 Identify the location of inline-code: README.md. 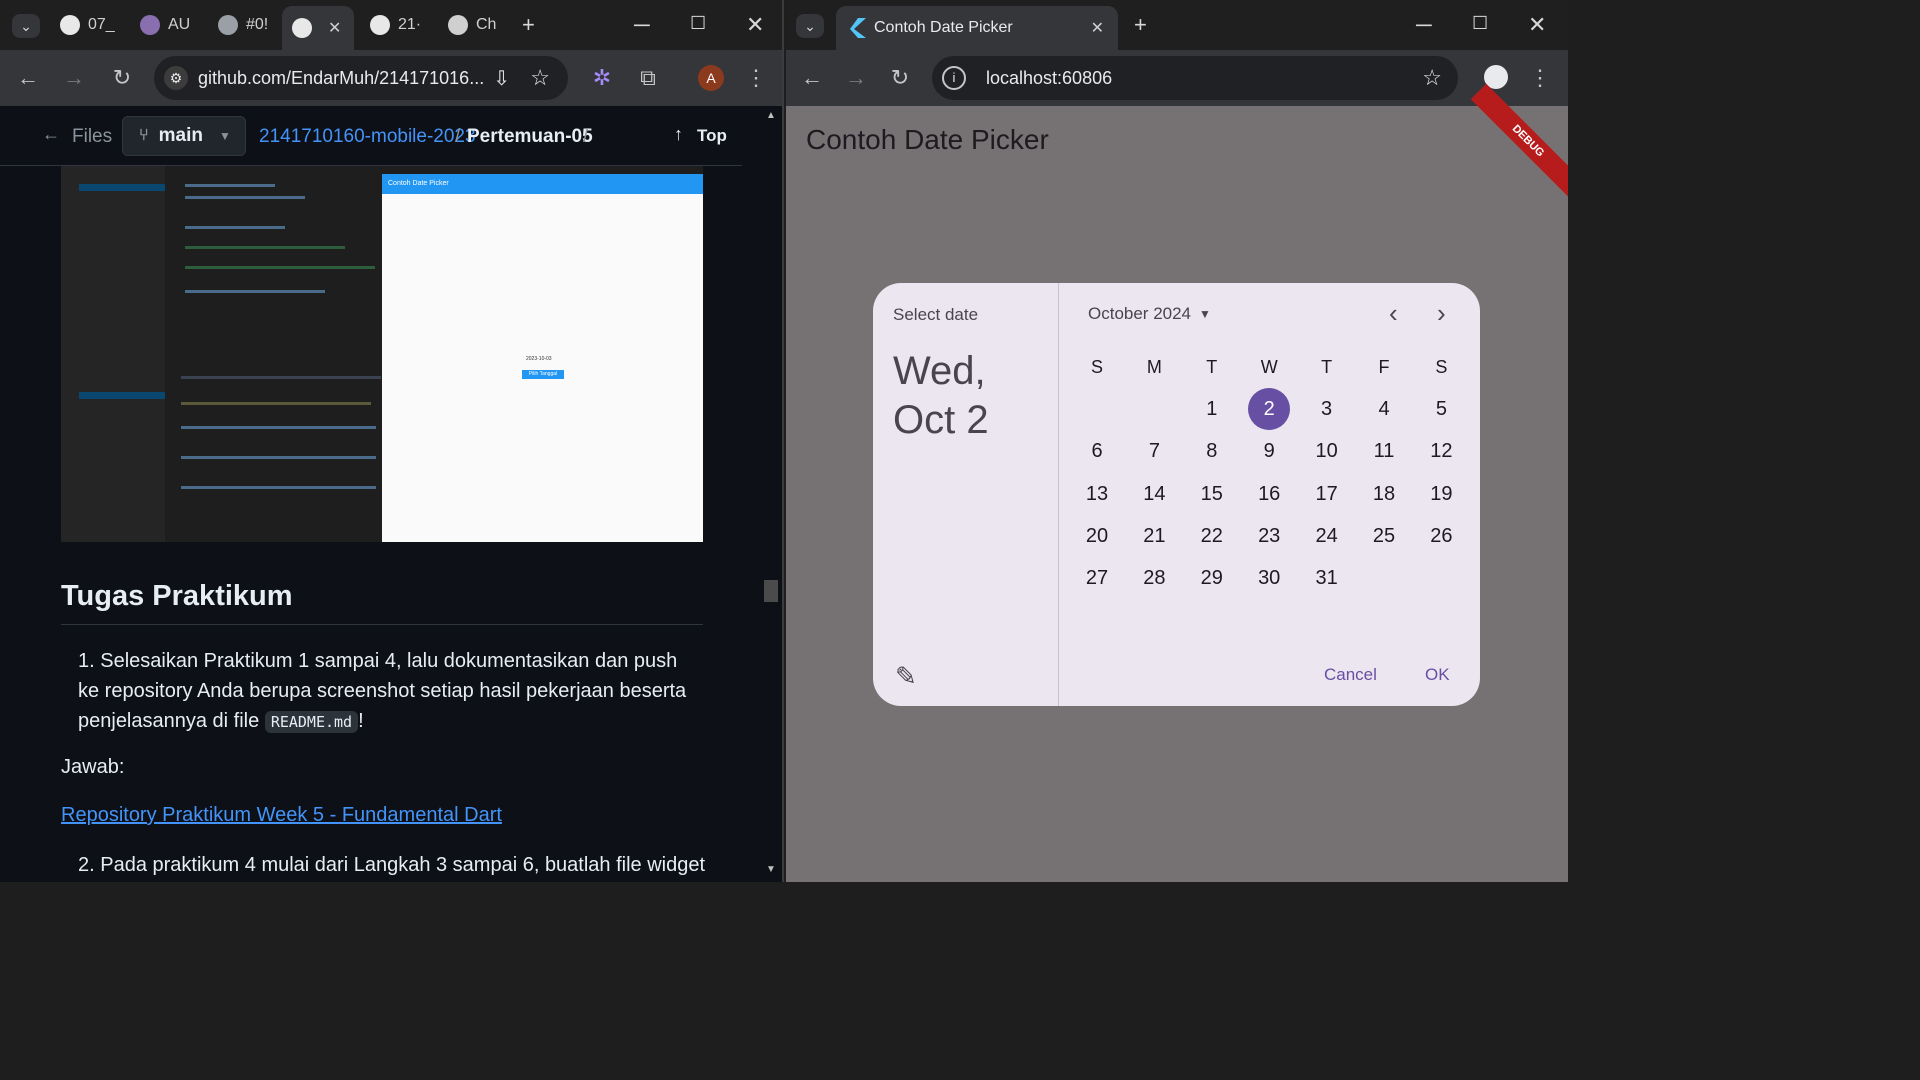
(311, 722).